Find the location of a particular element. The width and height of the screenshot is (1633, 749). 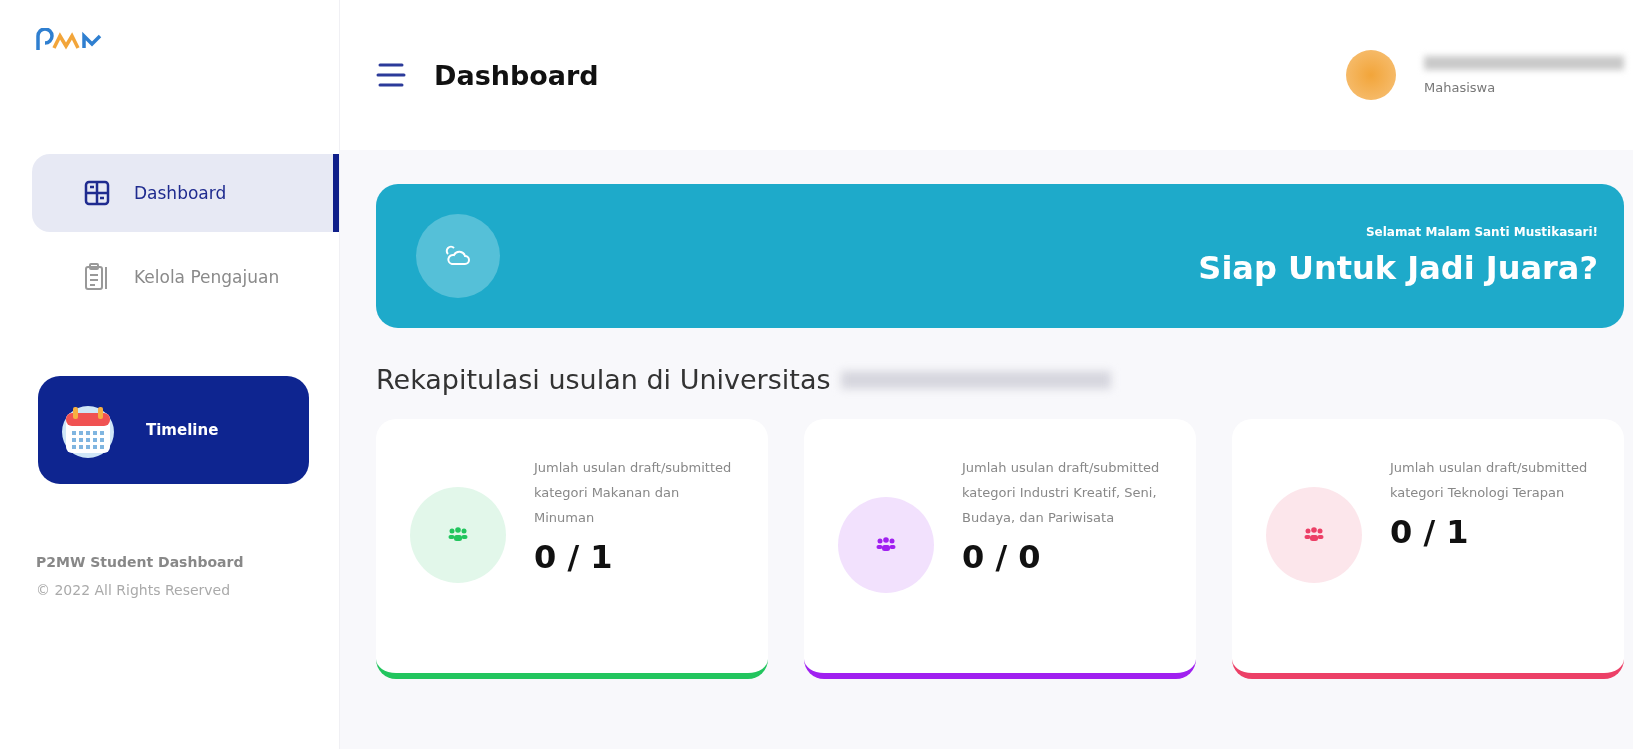

card-description: Jumlah usulan draft/submitted kategori Teknologi Terapan is located at coordinates (1489, 480).